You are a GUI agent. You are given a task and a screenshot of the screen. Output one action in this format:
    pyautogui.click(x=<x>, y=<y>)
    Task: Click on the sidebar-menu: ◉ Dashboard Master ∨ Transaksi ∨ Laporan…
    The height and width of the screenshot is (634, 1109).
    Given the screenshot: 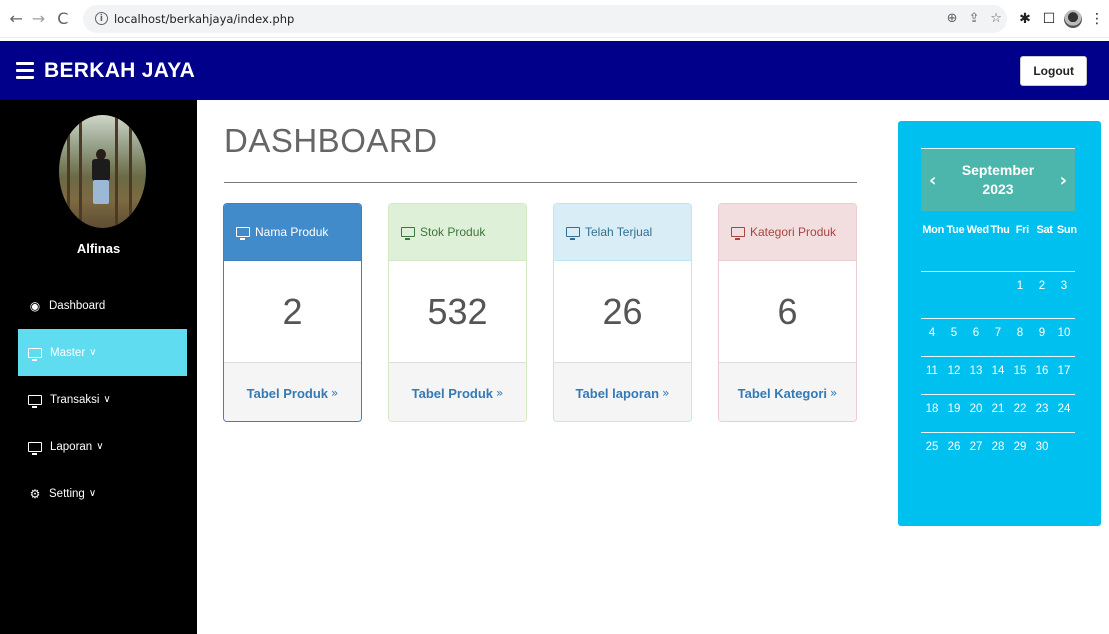 What is the action you would take?
    pyautogui.click(x=98, y=399)
    